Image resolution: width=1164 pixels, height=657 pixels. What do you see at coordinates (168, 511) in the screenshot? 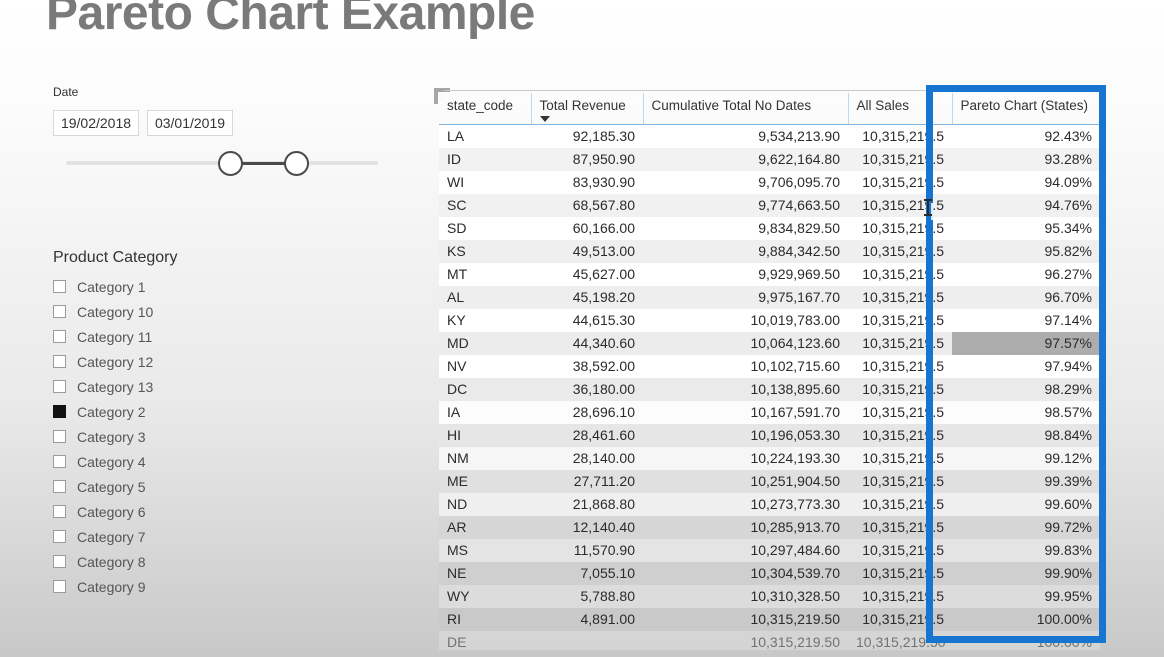
I see `category-item: Category 6` at bounding box center [168, 511].